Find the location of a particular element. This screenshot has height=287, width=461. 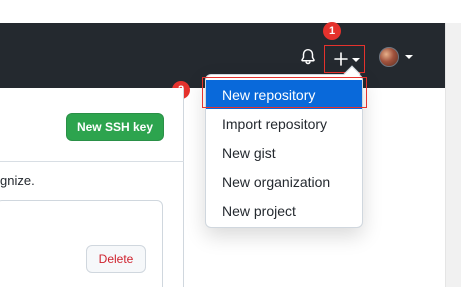

menu-item-new-repository: New repository is located at coordinates (284, 94).